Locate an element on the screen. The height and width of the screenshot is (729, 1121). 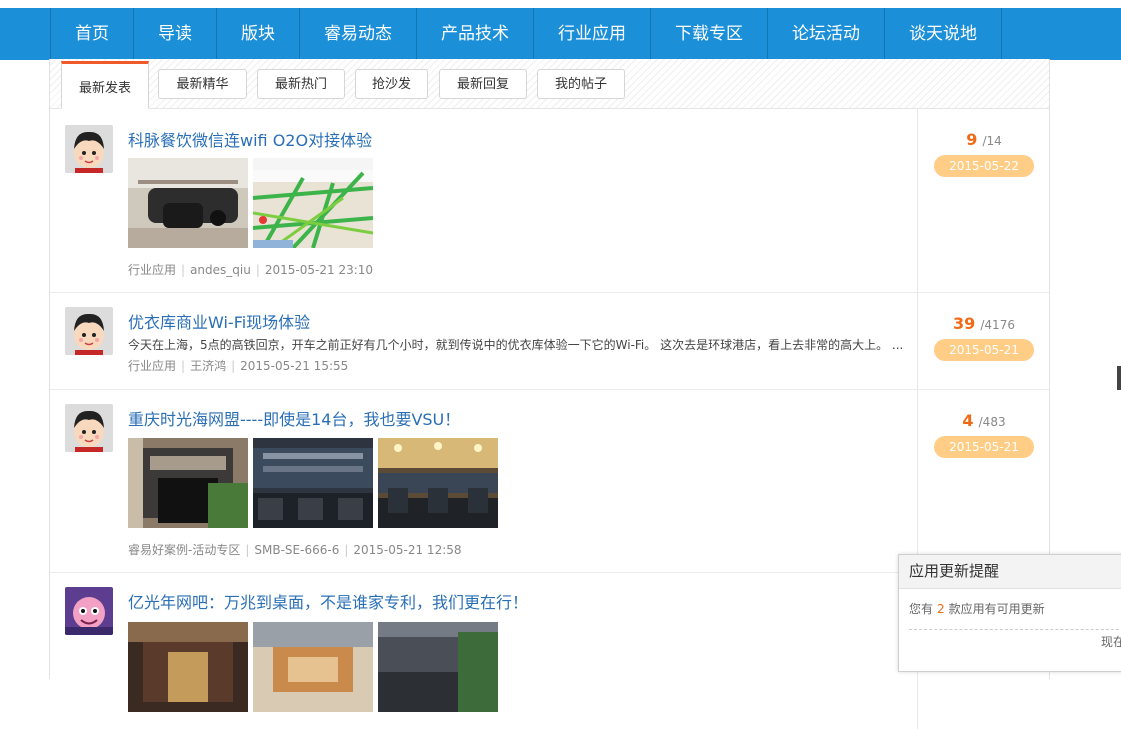
thread-author: SMB-SE-666-6 is located at coordinates (296, 550).